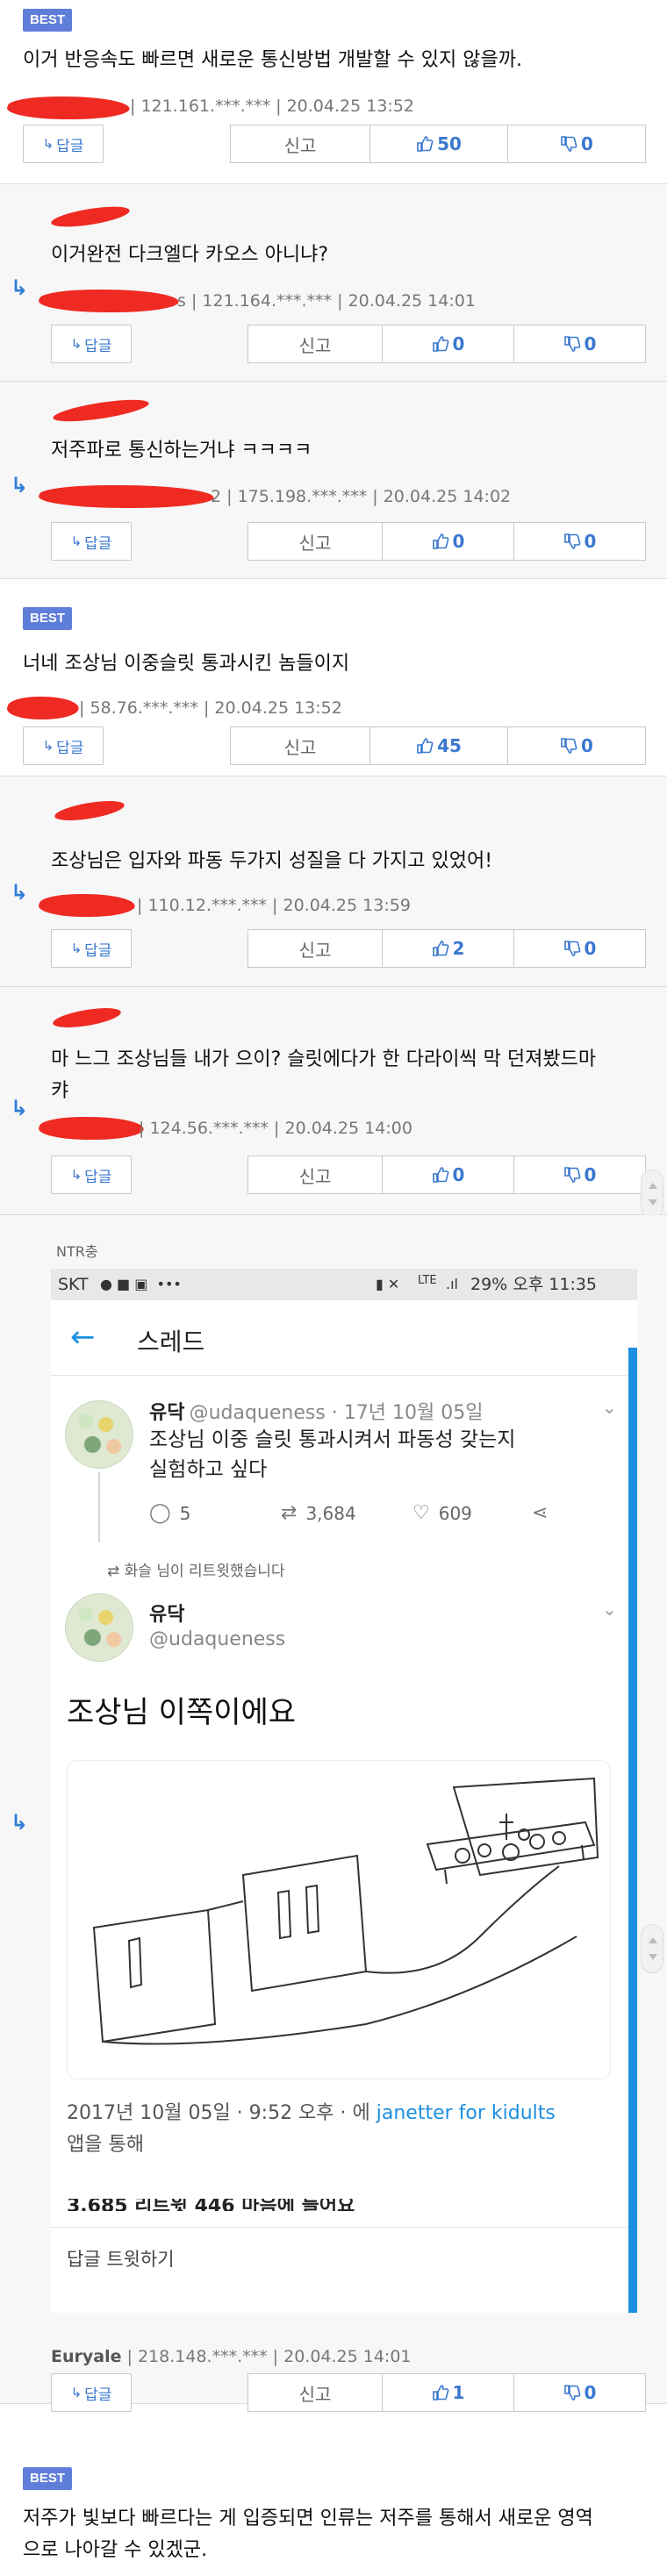  What do you see at coordinates (196, 1571) in the screenshot?
I see `retweet-note: ⇄ 화슬 님이 리트윗했습니다` at bounding box center [196, 1571].